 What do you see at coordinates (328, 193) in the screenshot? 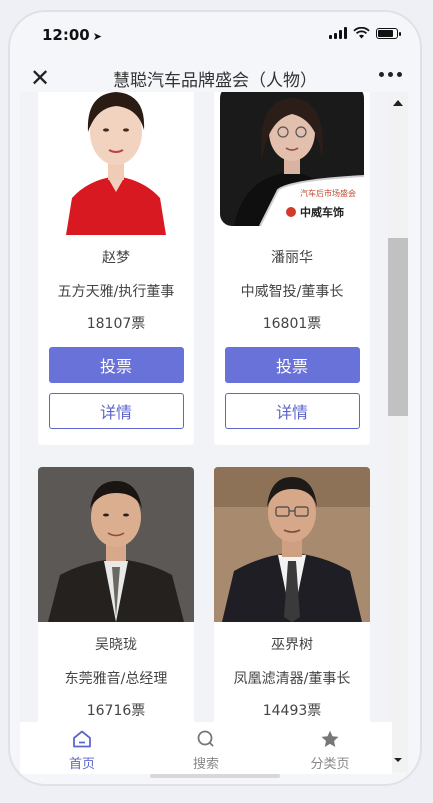
I see `photo-sign: 汽车后市场盛会` at bounding box center [328, 193].